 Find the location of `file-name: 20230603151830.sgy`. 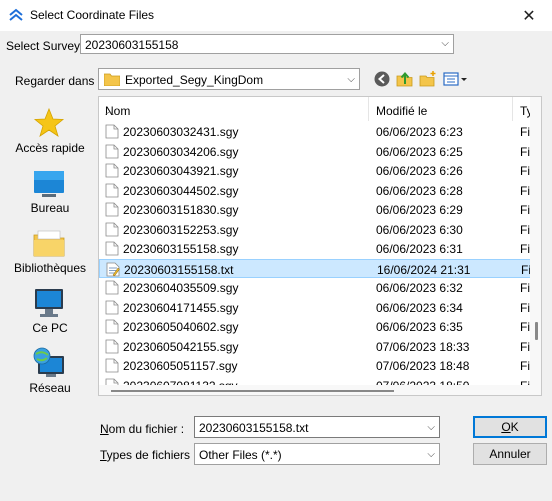

file-name: 20230603151830.sgy is located at coordinates (181, 210).